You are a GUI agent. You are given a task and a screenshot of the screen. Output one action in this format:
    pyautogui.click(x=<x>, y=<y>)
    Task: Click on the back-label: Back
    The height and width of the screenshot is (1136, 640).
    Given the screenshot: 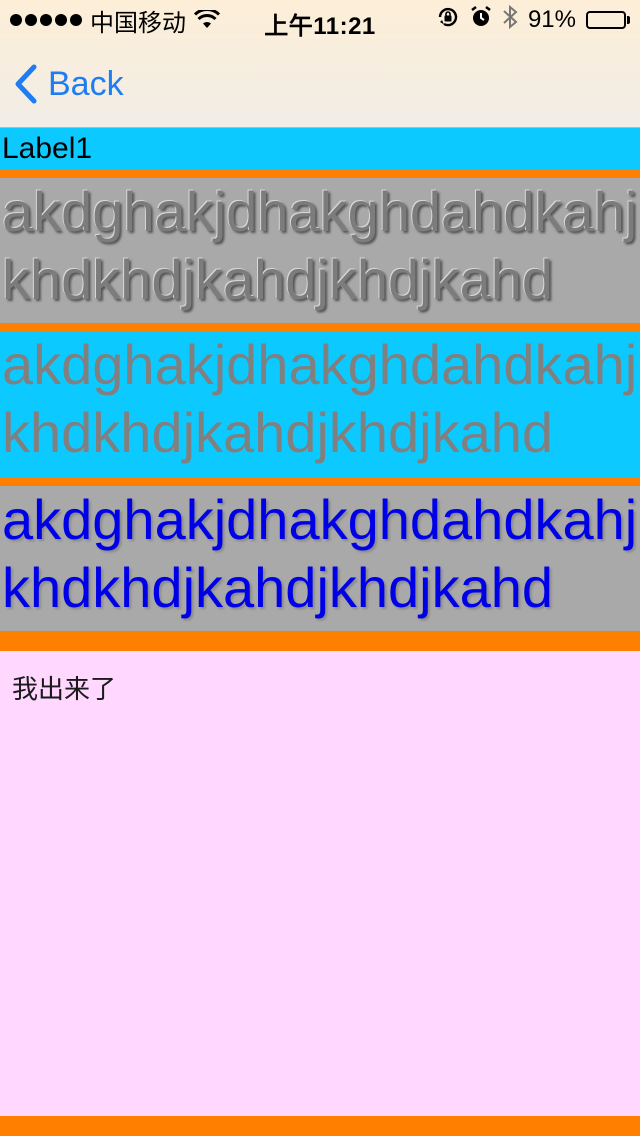 What is the action you would take?
    pyautogui.click(x=86, y=83)
    